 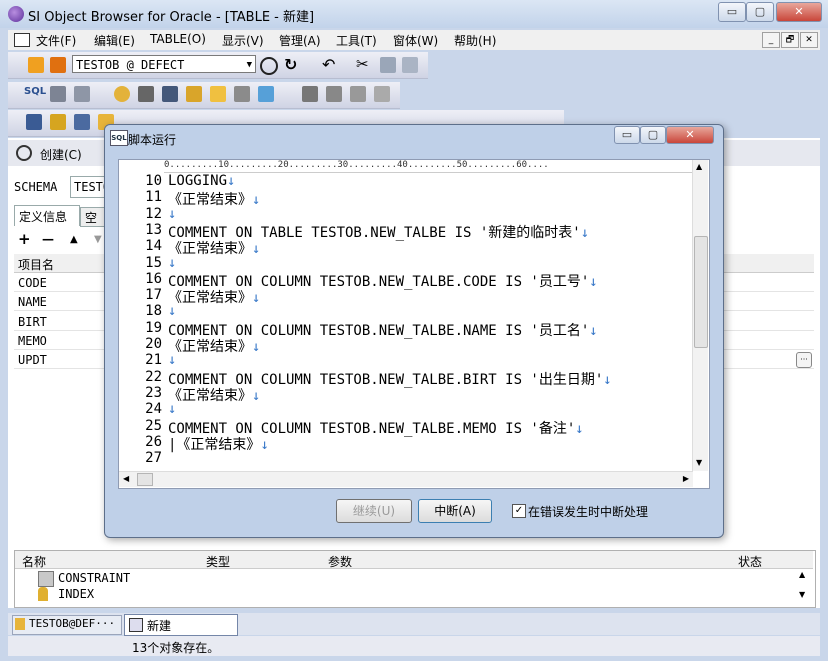 What do you see at coordinates (24, 239) in the screenshot?
I see `add-column-button: +` at bounding box center [24, 239].